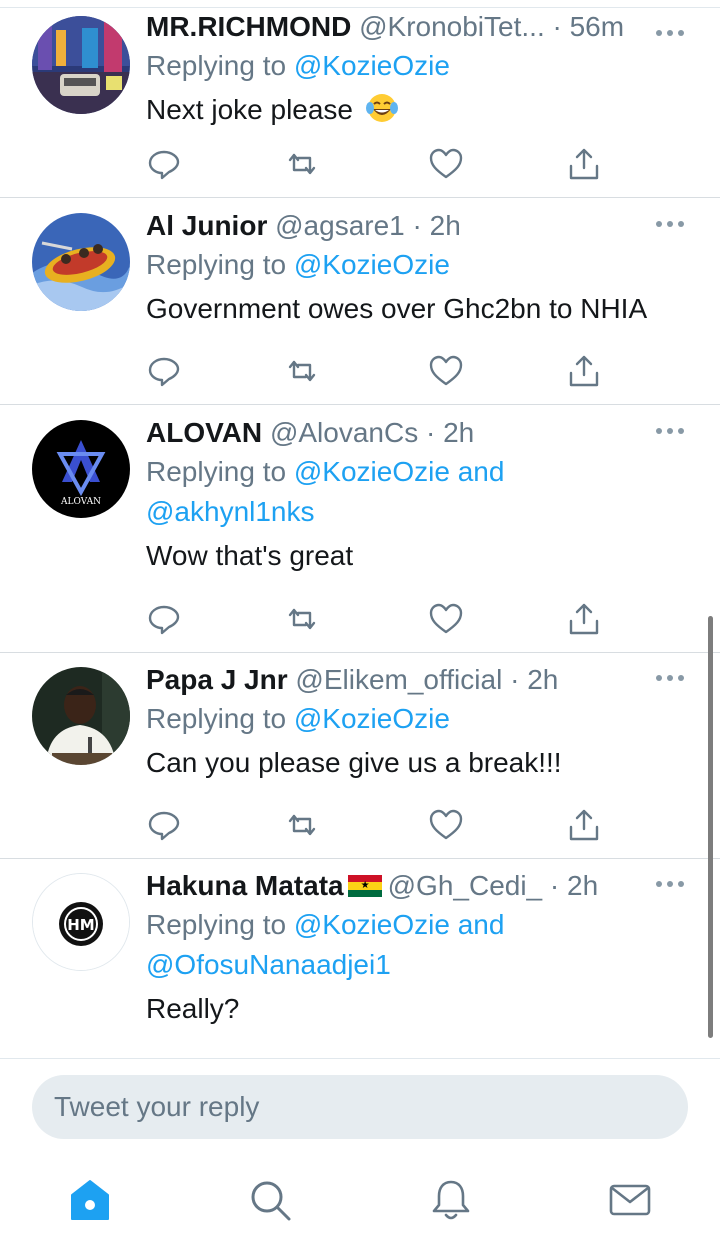  I want to click on reply-input, so click(354, 1107).